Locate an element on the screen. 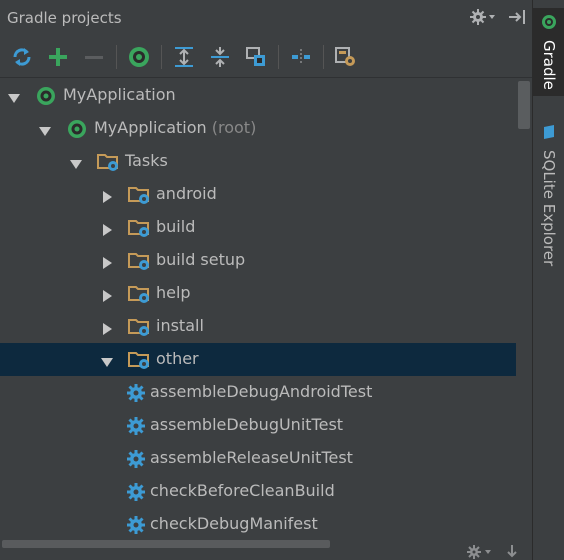  tree-row: build setup is located at coordinates (258, 260).